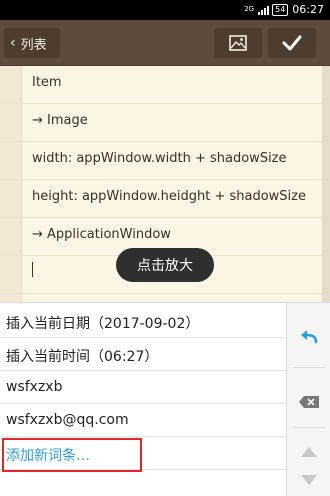 The height and width of the screenshot is (496, 330). What do you see at coordinates (308, 9) in the screenshot?
I see `status-clock: 06:27` at bounding box center [308, 9].